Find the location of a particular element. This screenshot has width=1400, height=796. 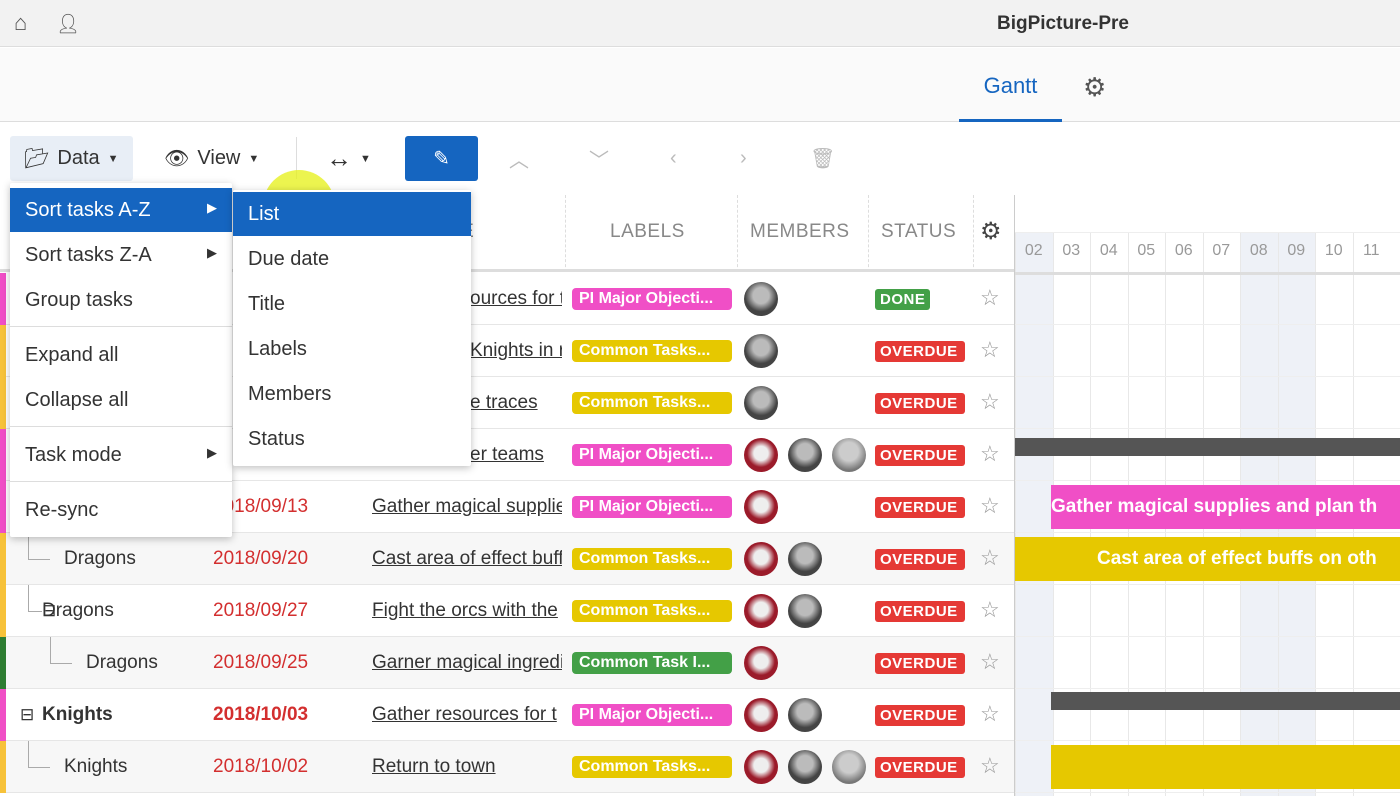

menu-item-group-tasks: Group tasks is located at coordinates (121, 300).